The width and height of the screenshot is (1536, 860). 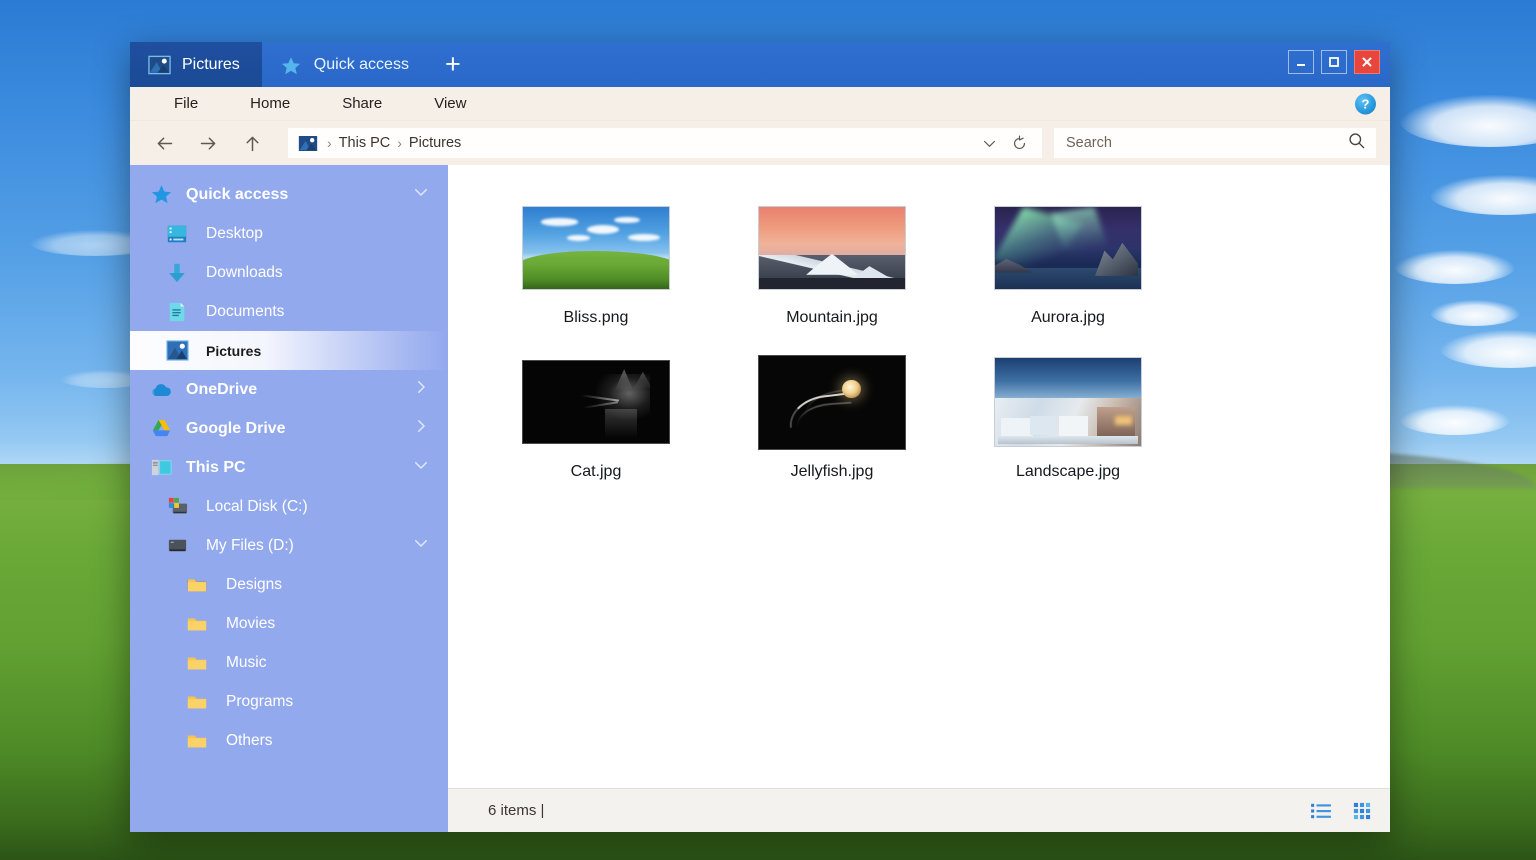 What do you see at coordinates (665, 143) in the screenshot?
I see `address-bar: › This PC › Pictures` at bounding box center [665, 143].